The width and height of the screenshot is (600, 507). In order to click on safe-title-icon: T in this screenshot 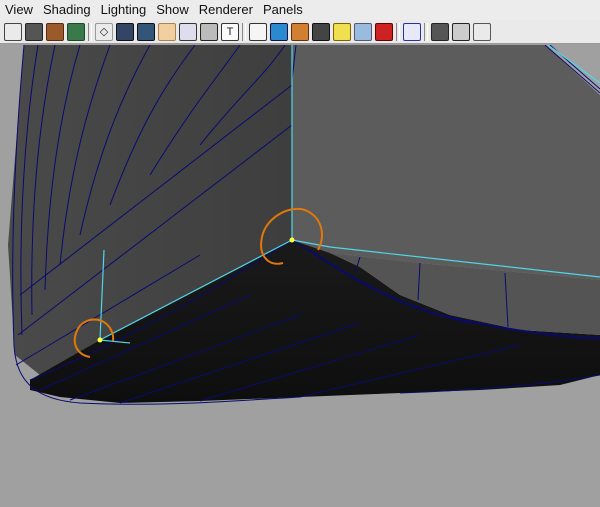, I will do `click(230, 31)`.